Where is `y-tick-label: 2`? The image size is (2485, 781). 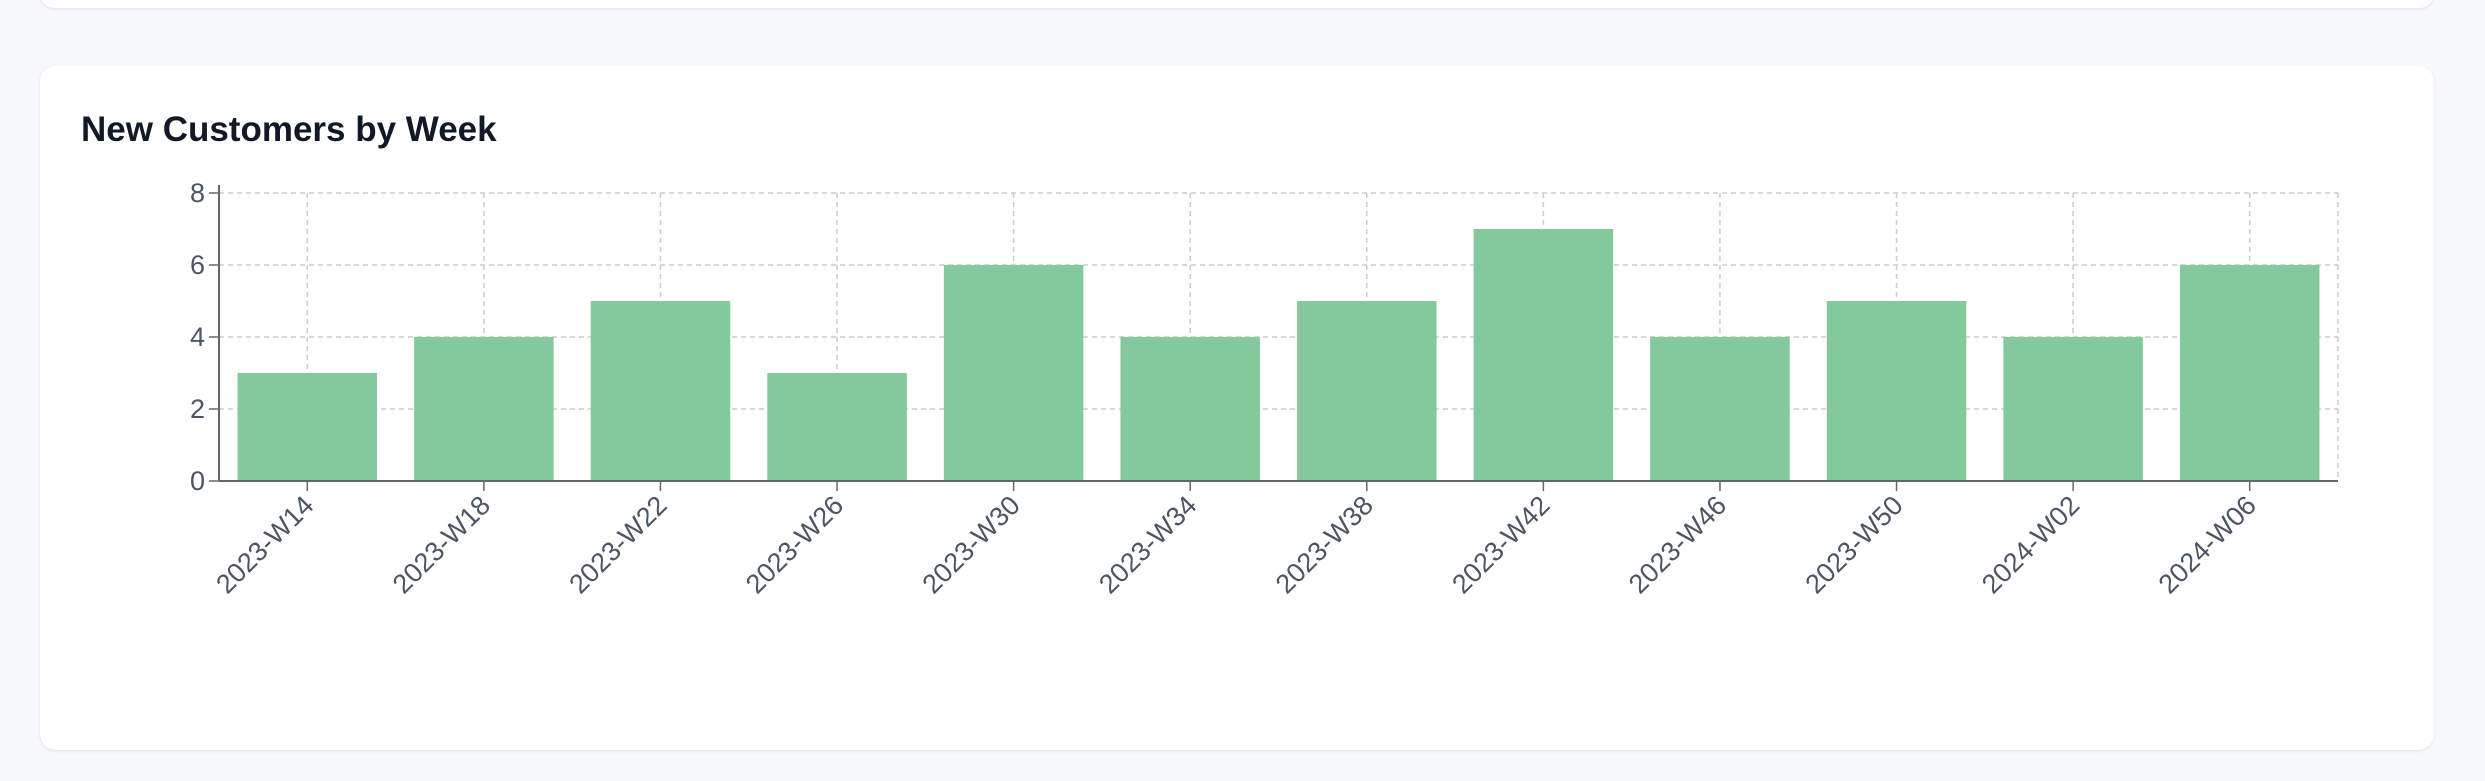
y-tick-label: 2 is located at coordinates (197, 409).